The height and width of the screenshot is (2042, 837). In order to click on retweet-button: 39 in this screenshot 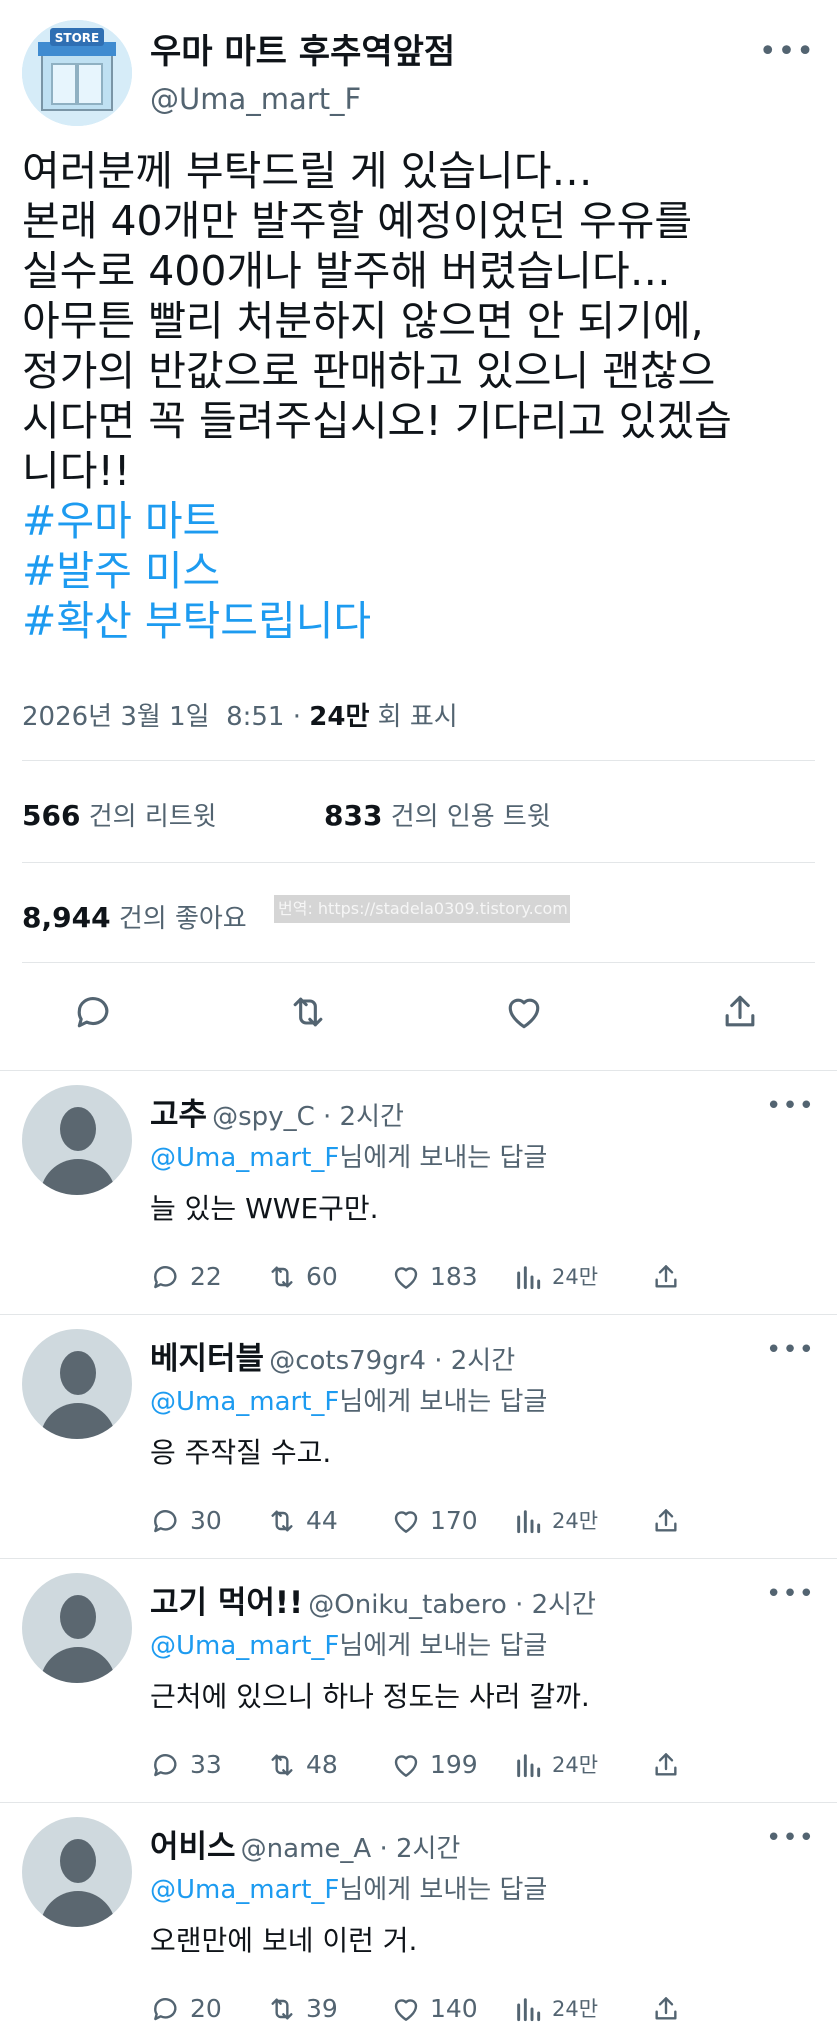, I will do `click(302, 2009)`.